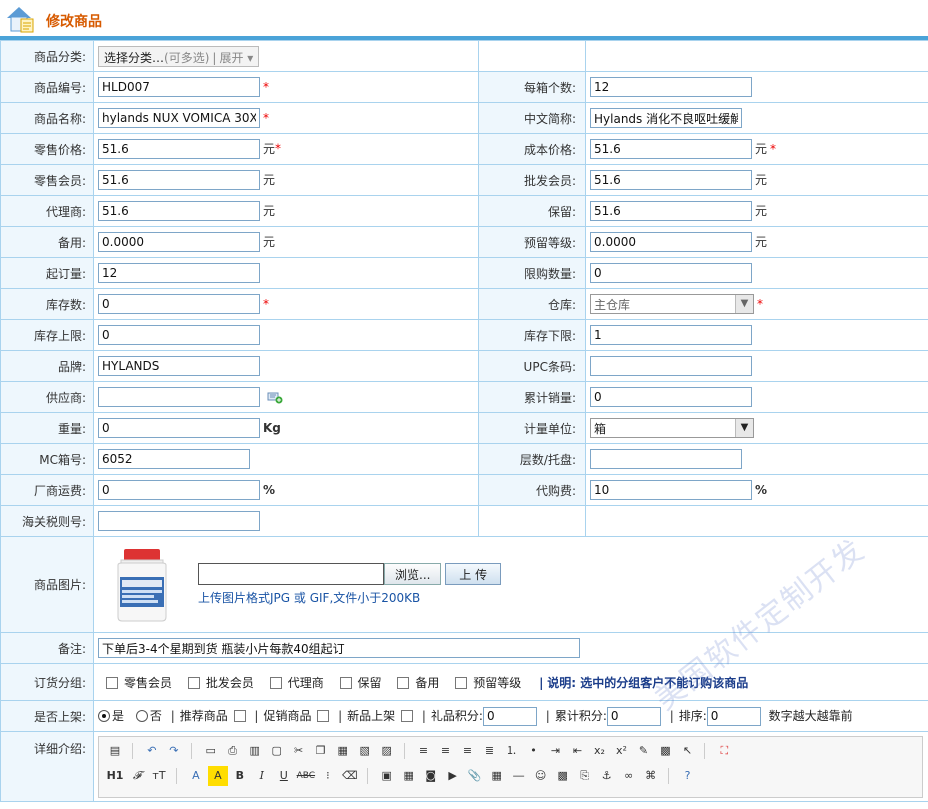  I want to click on stock-max-input, so click(179, 335).